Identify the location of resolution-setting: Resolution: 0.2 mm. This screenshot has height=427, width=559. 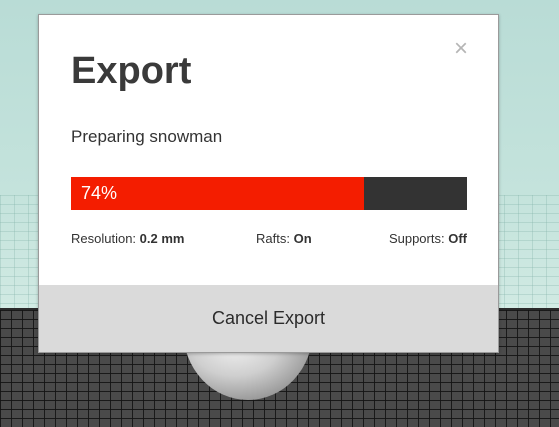
(127, 238).